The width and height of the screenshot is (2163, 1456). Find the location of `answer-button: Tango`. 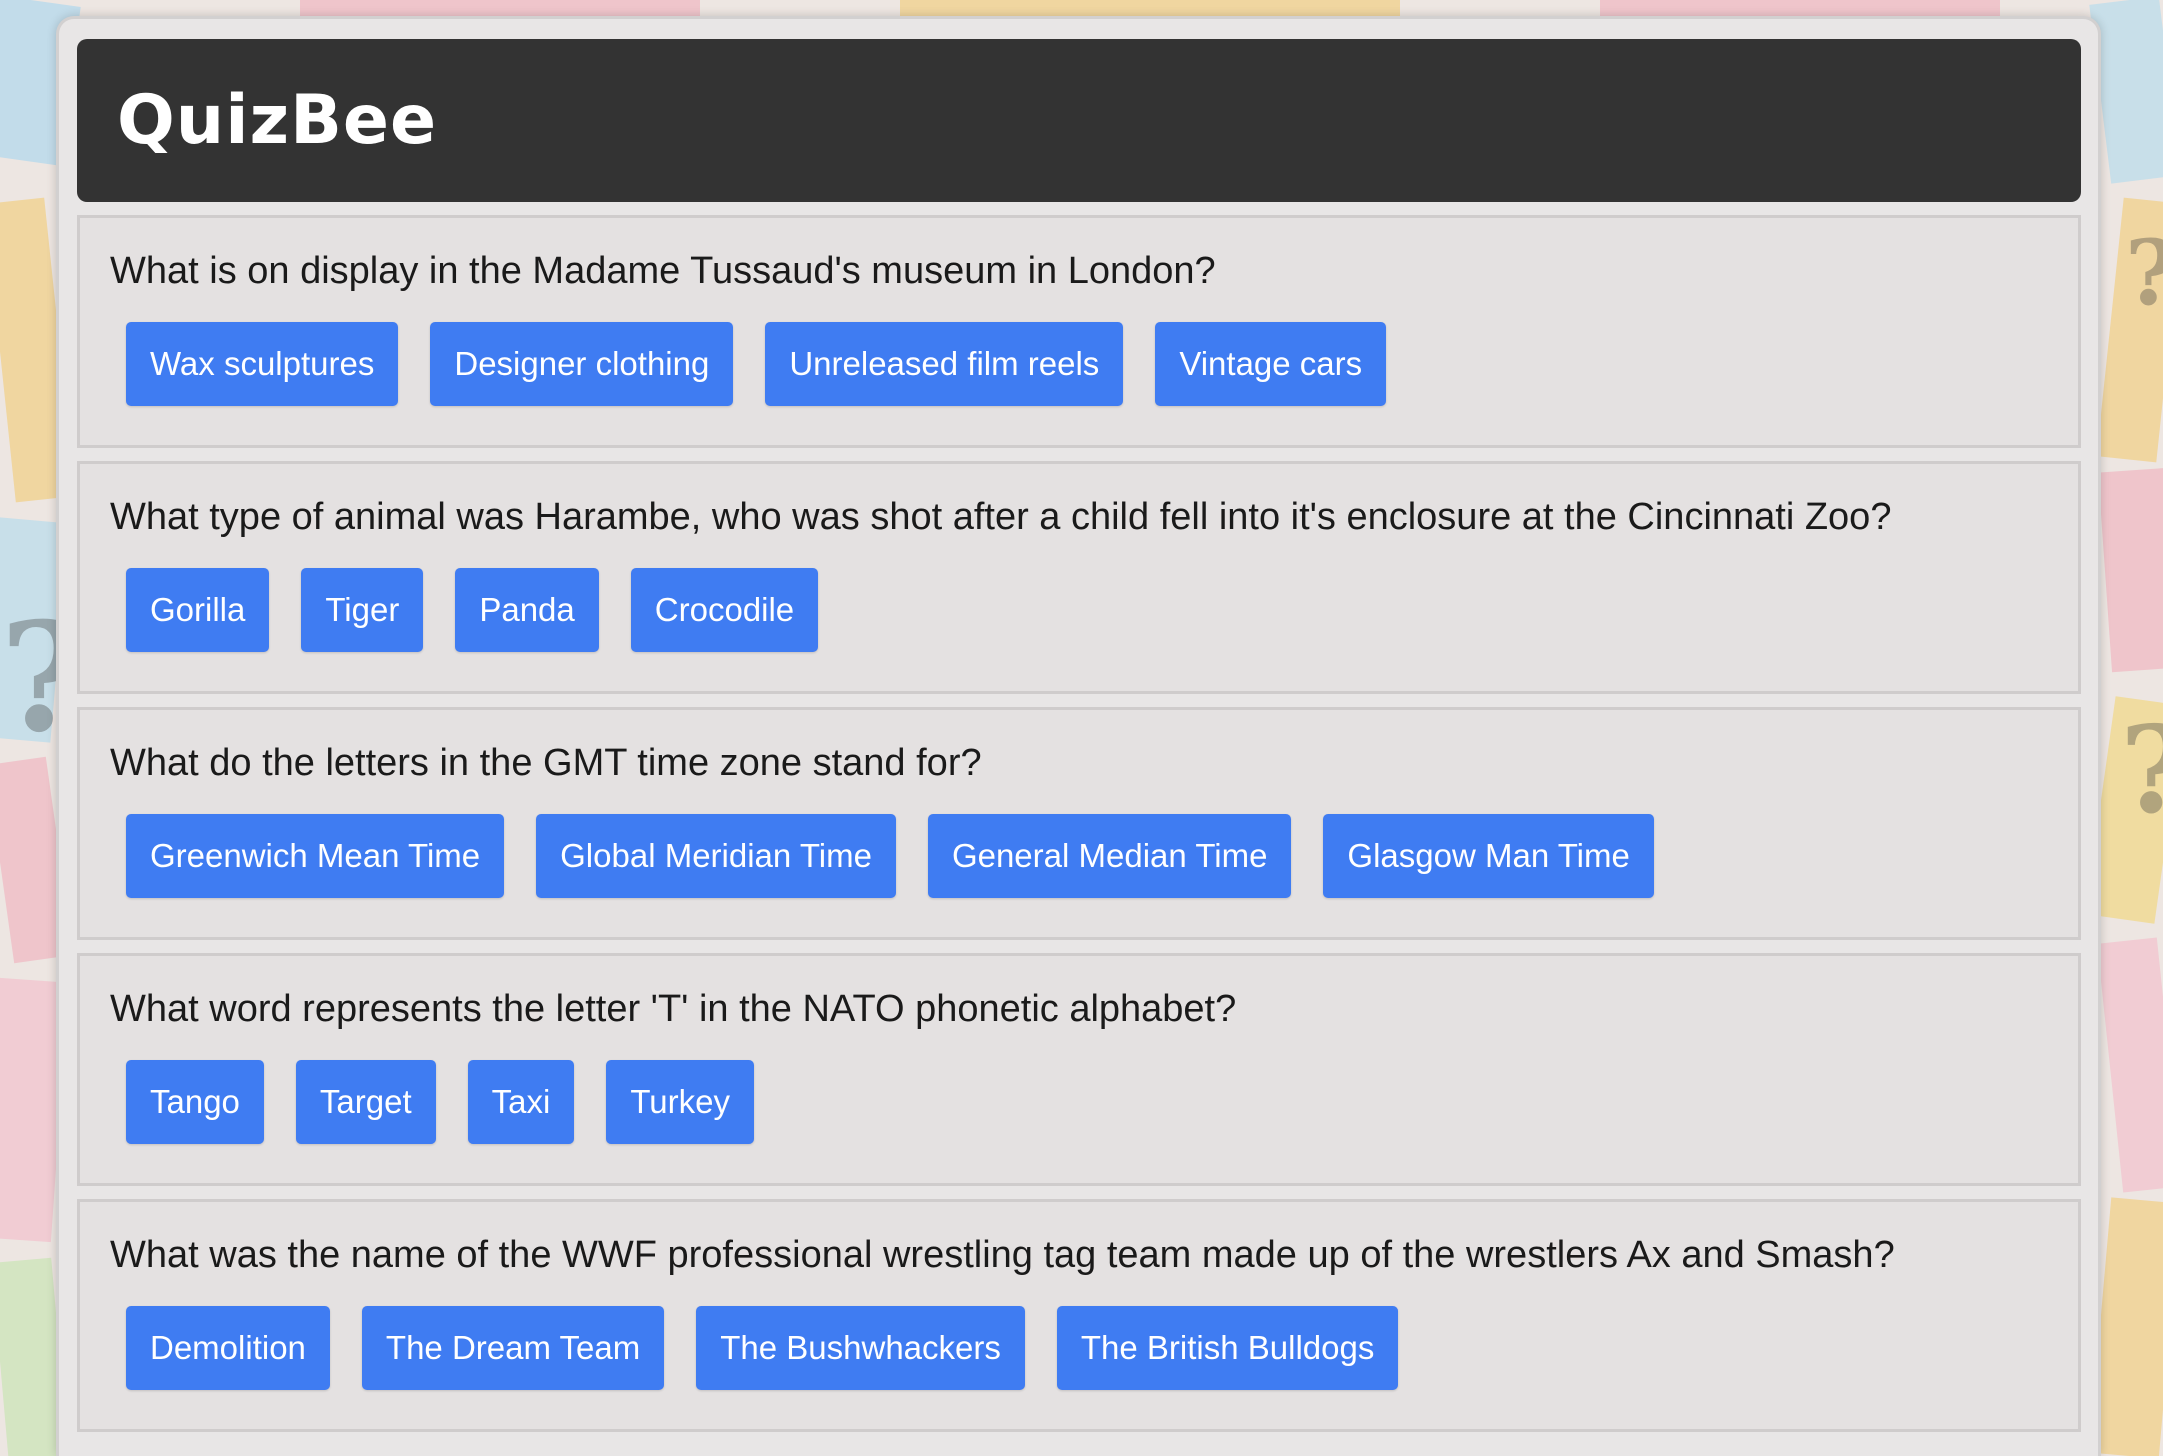

answer-button: Tango is located at coordinates (195, 1102).